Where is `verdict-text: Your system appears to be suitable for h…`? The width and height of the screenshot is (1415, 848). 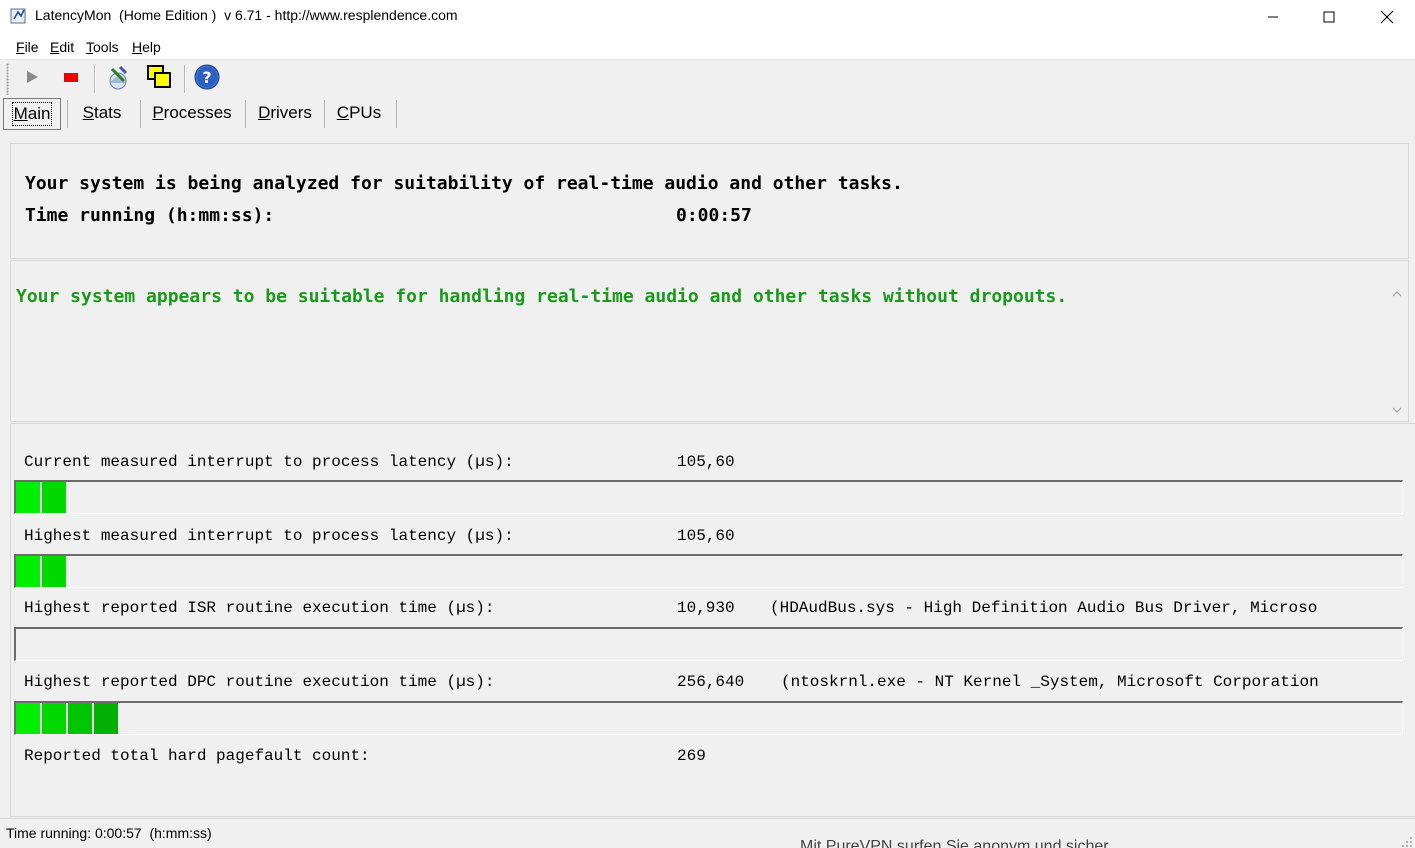
verdict-text: Your system appears to be suitable for h… is located at coordinates (542, 296).